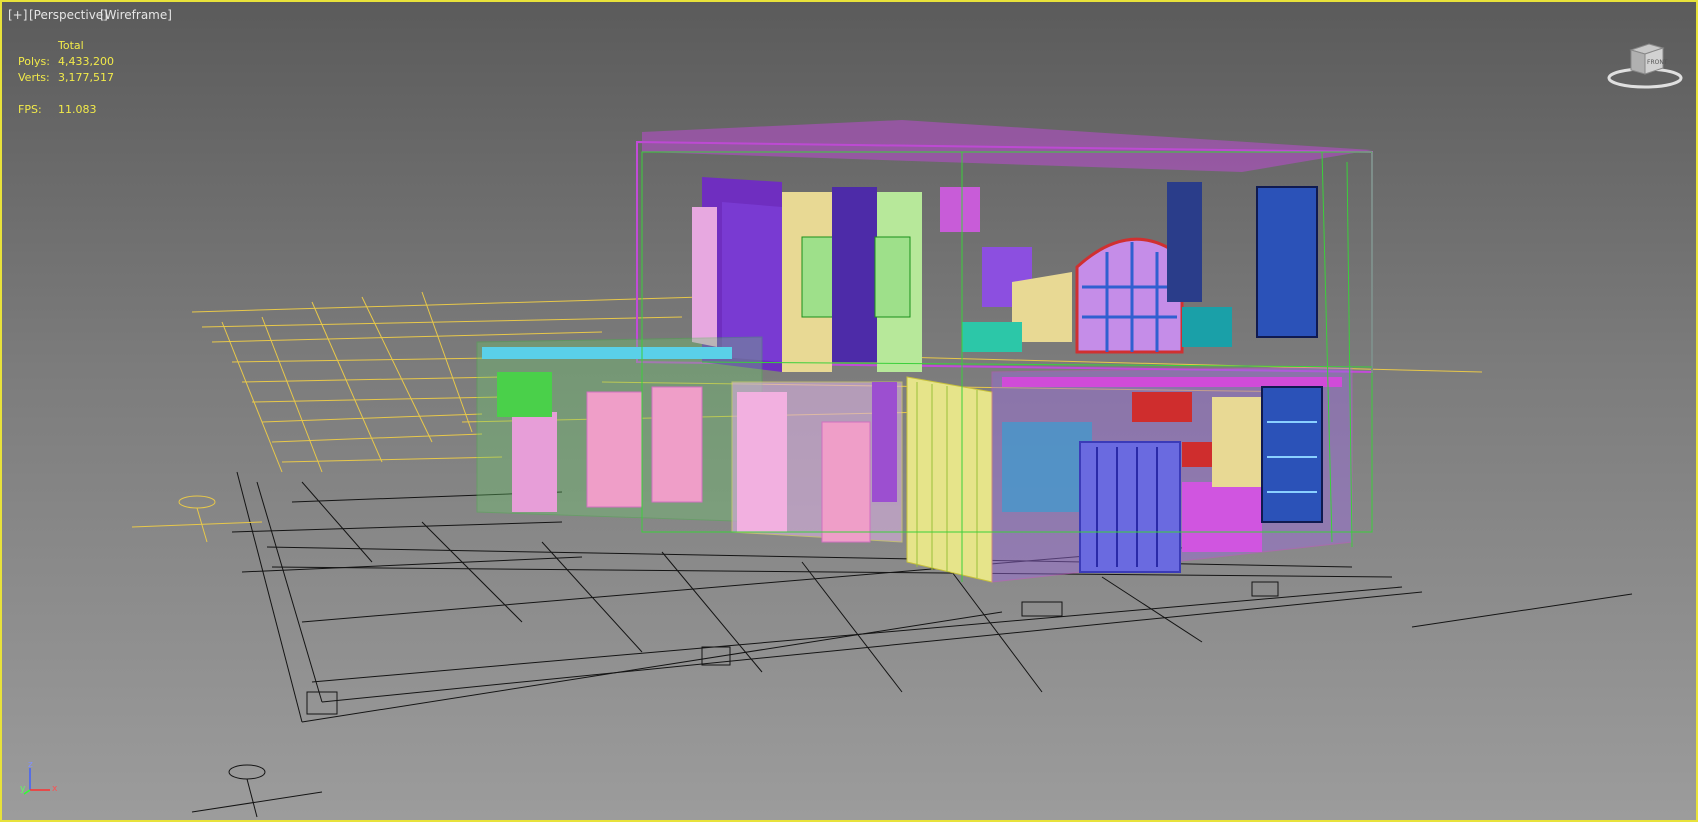 The height and width of the screenshot is (822, 1698). I want to click on fps-label: FPS:, so click(30, 109).